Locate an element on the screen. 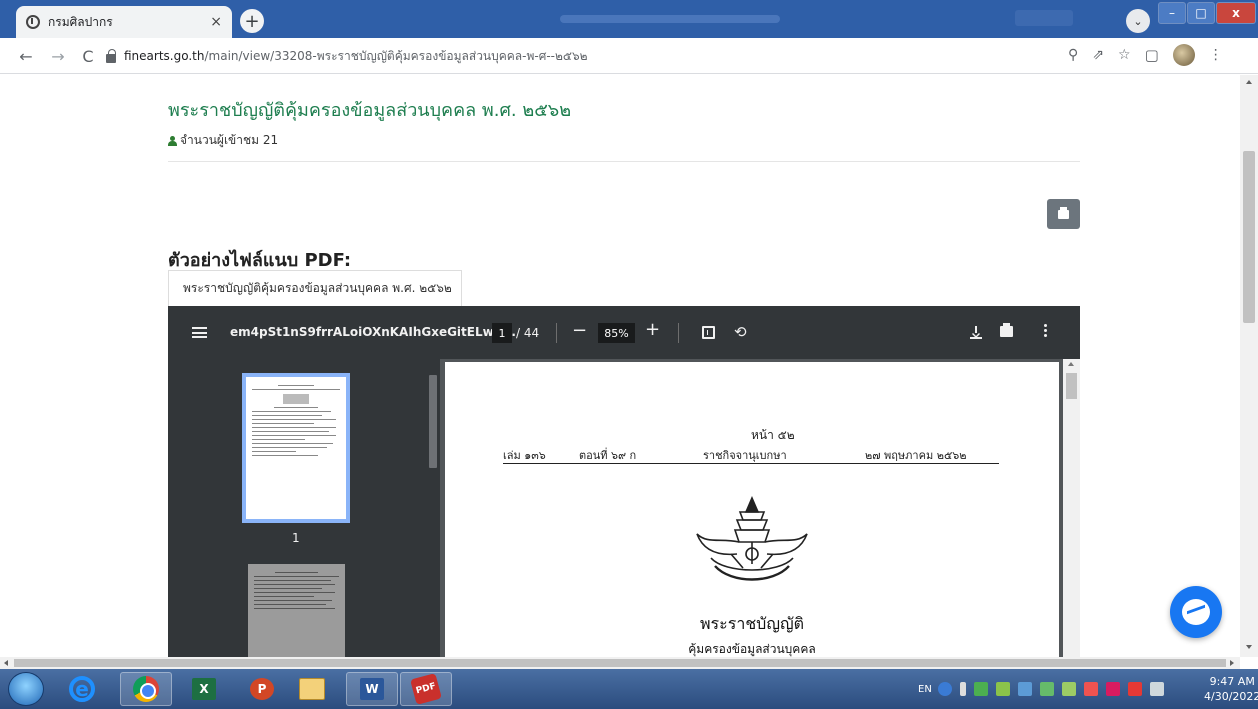 This screenshot has height=709, width=1258. window-maximize-button: □ is located at coordinates (1201, 13).